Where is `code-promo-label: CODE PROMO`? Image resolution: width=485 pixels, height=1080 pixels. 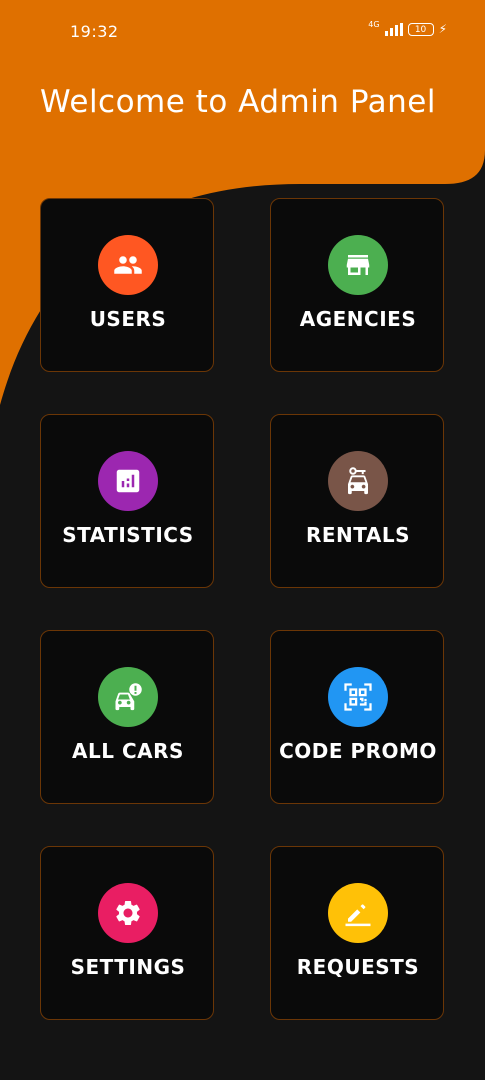 code-promo-label: CODE PROMO is located at coordinates (358, 751).